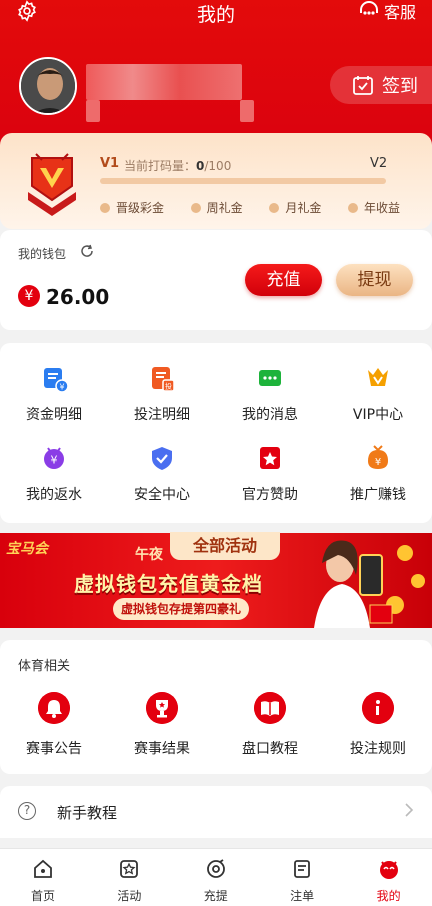 This screenshot has width=432, height=906. I want to click on sports-item-label: 赛事结果, so click(162, 749).